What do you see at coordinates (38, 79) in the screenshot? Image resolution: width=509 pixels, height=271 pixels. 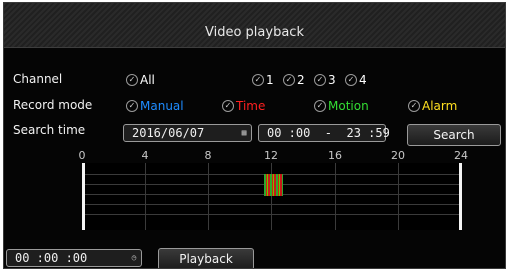 I see `channel-label: Channel` at bounding box center [38, 79].